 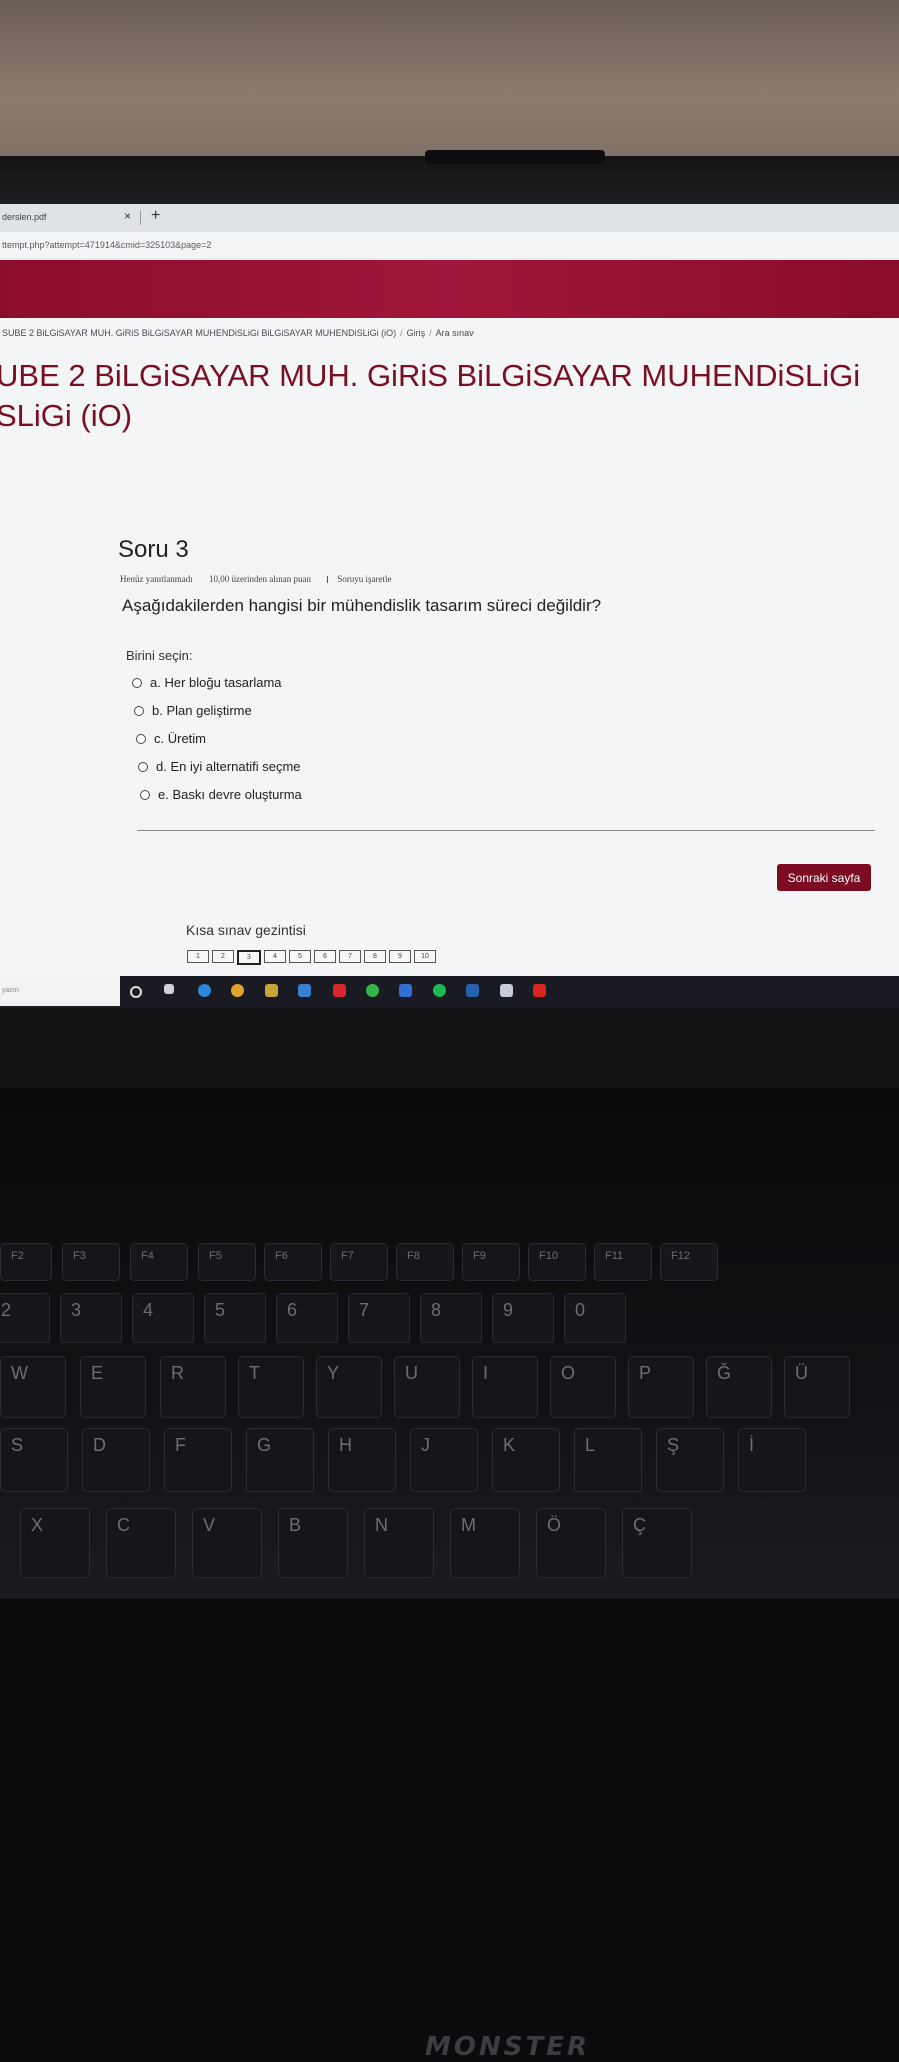 What do you see at coordinates (449, 992) in the screenshot?
I see `windows-taskbar: yazın` at bounding box center [449, 992].